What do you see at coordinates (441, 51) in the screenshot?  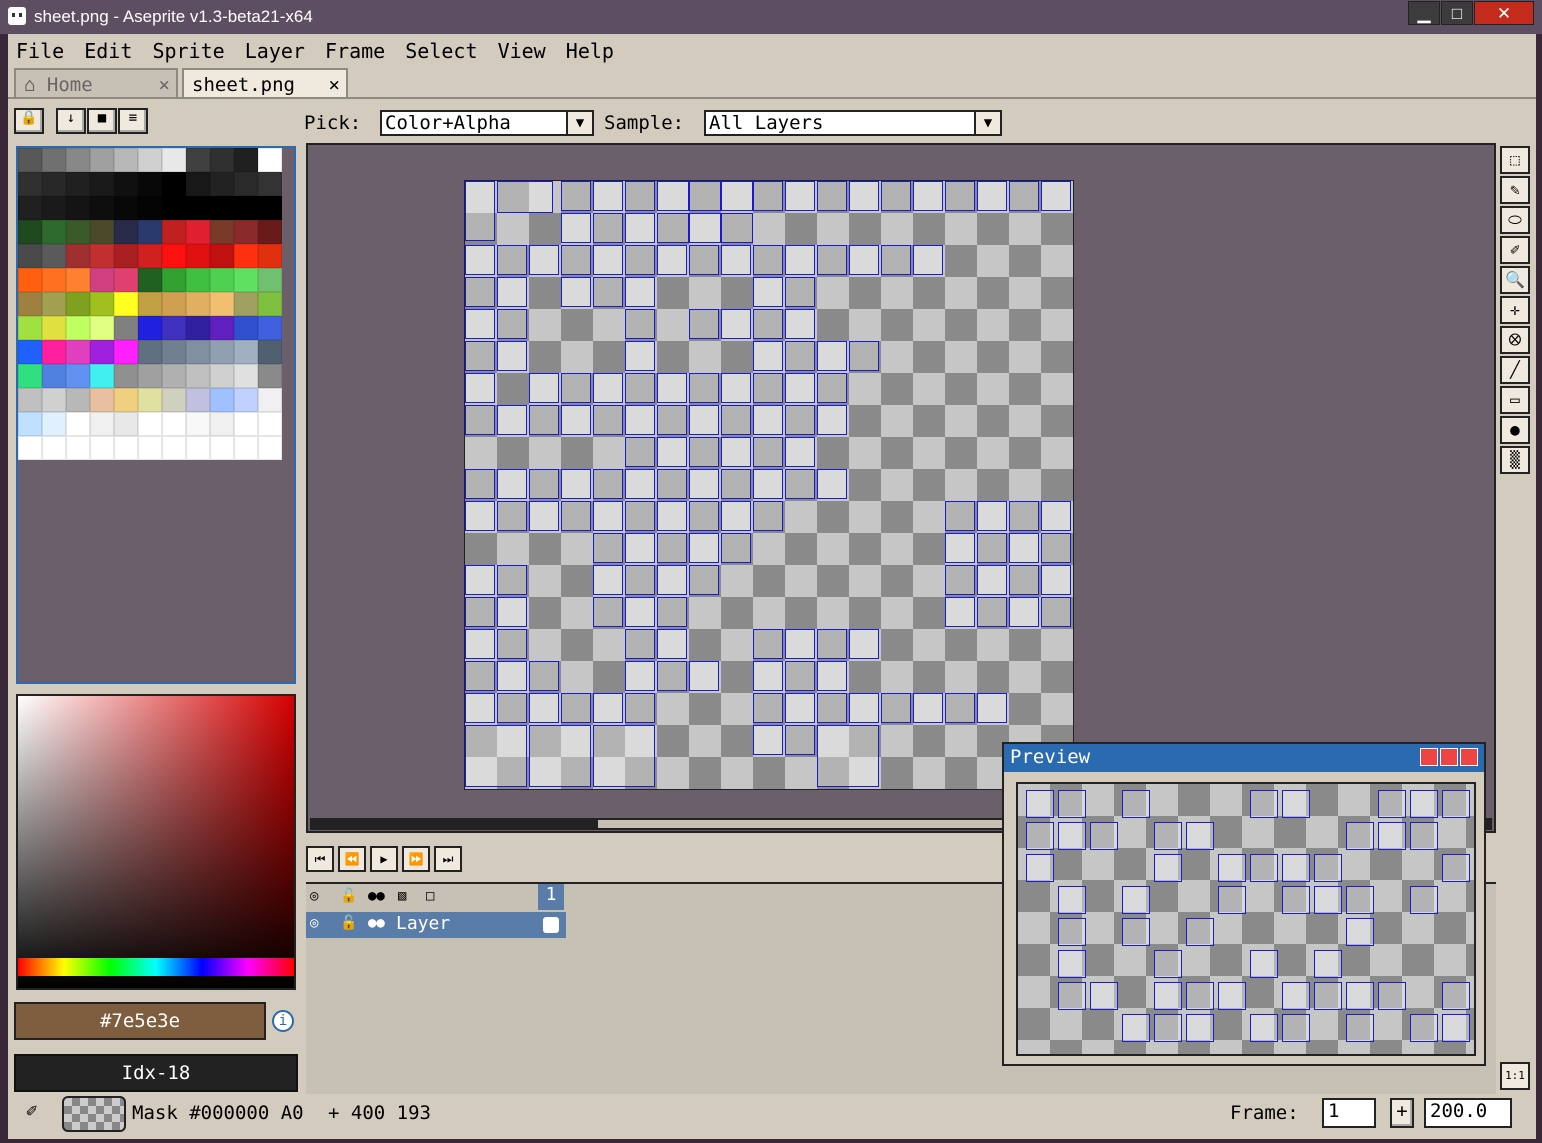 I see `menu-select: Select` at bounding box center [441, 51].